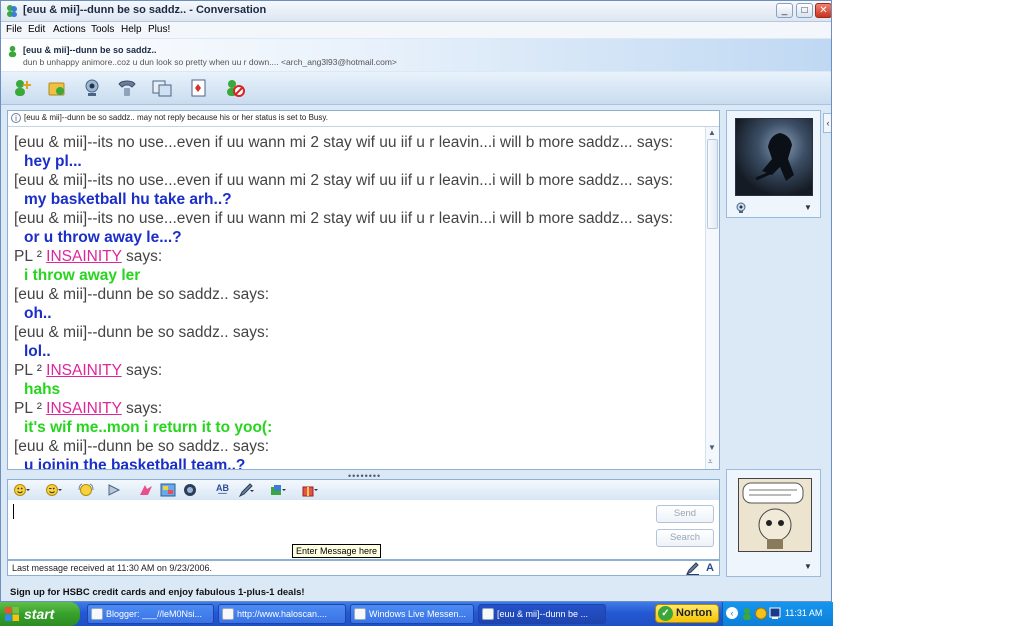 The image size is (1024, 626). What do you see at coordinates (747, 613) in the screenshot?
I see `tray-messenger-icon` at bounding box center [747, 613].